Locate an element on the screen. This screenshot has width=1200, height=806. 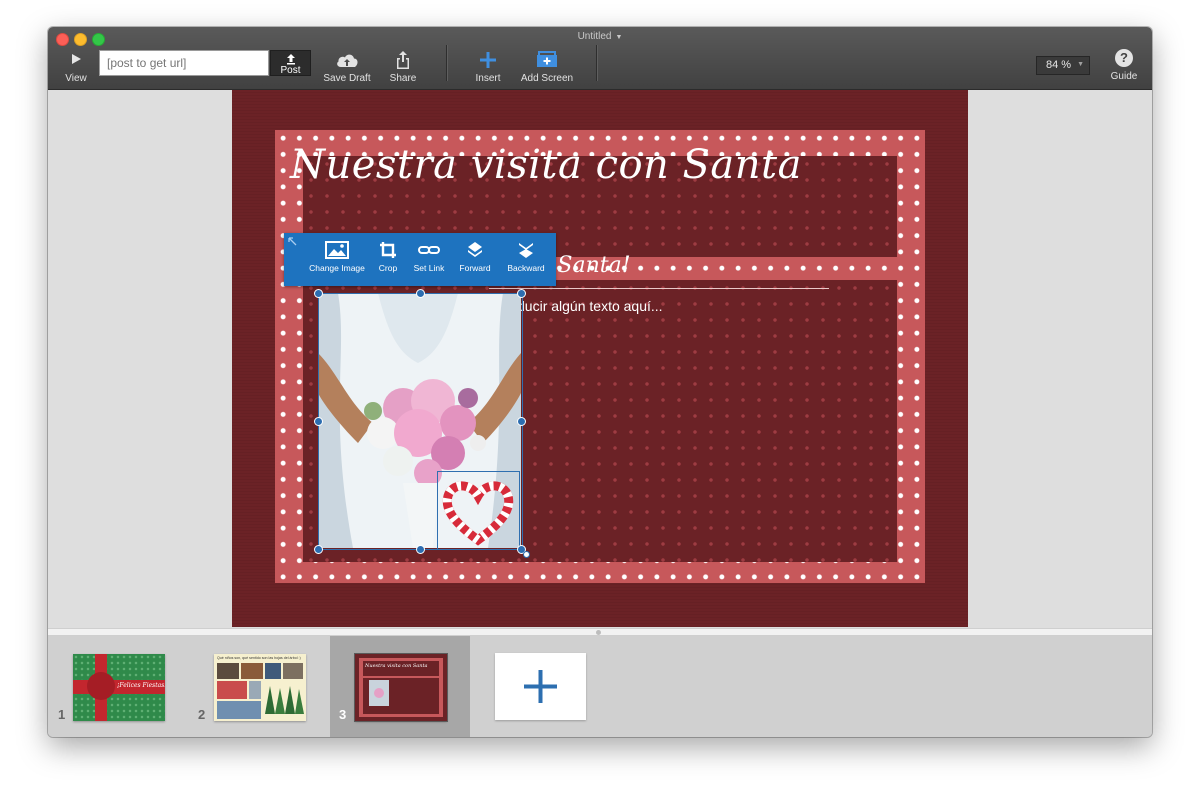
upload-arrow-icon is located at coordinates (290, 59).